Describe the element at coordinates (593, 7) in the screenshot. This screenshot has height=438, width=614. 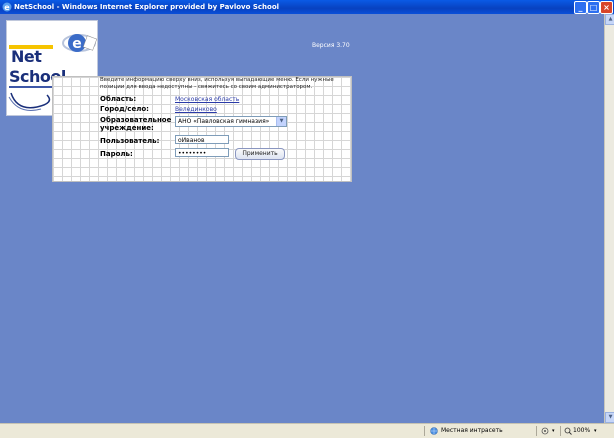
I see `maximize-button: □` at that location.